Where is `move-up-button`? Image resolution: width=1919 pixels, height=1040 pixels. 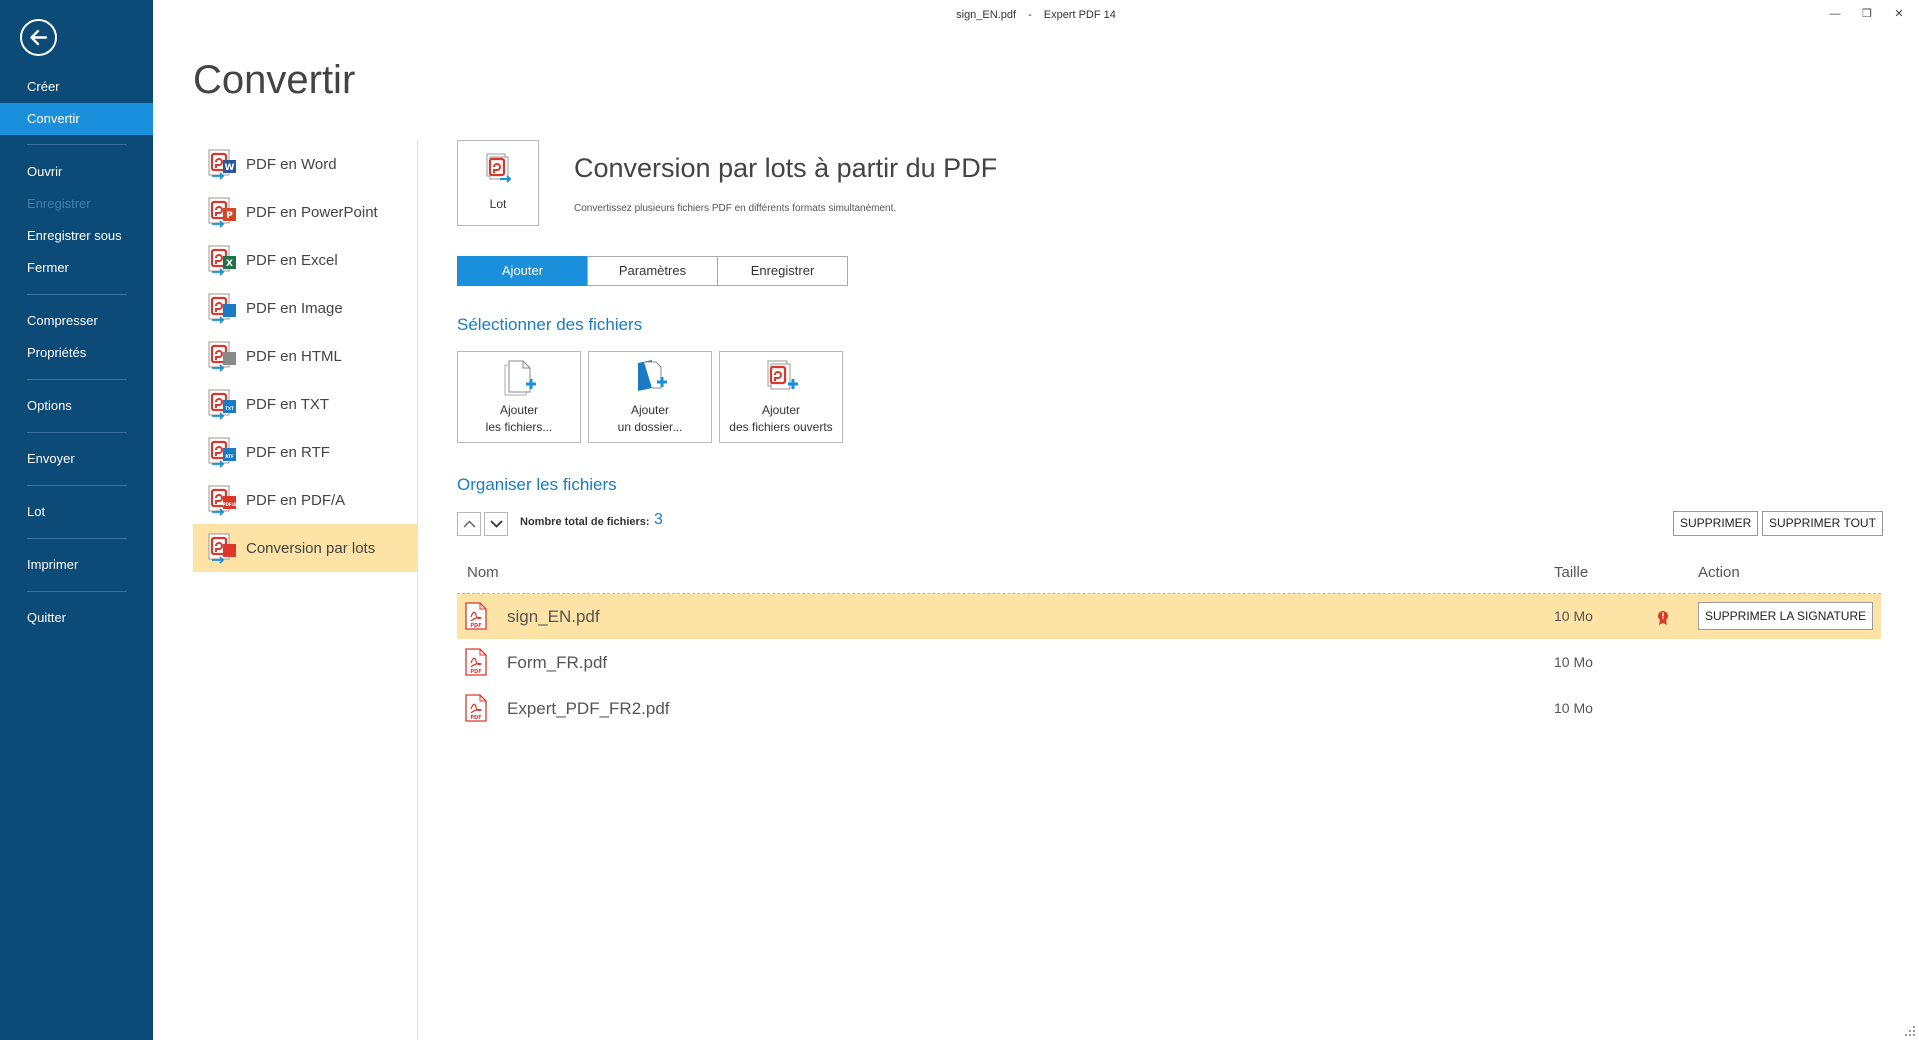 move-up-button is located at coordinates (469, 524).